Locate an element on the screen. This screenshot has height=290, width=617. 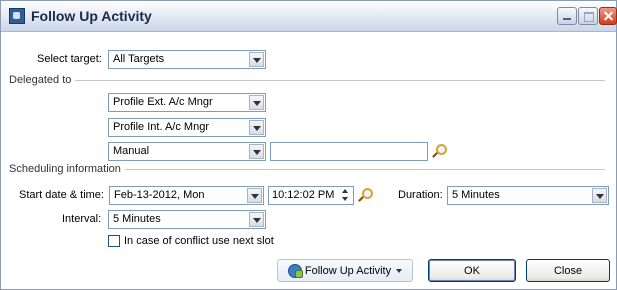
minimize-button is located at coordinates (567, 16).